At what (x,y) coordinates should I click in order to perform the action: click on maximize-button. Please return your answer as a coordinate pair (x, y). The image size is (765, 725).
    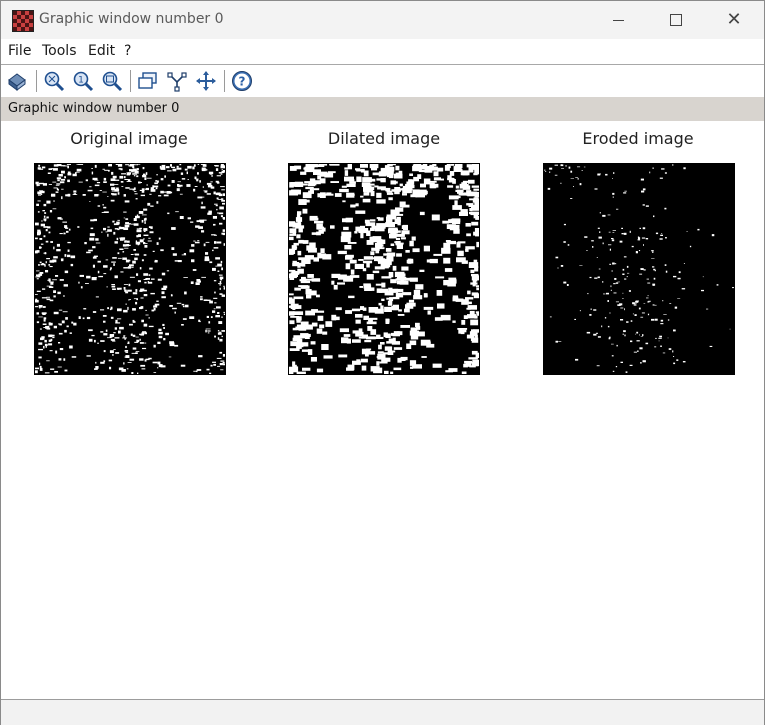
    Looking at the image, I should click on (676, 20).